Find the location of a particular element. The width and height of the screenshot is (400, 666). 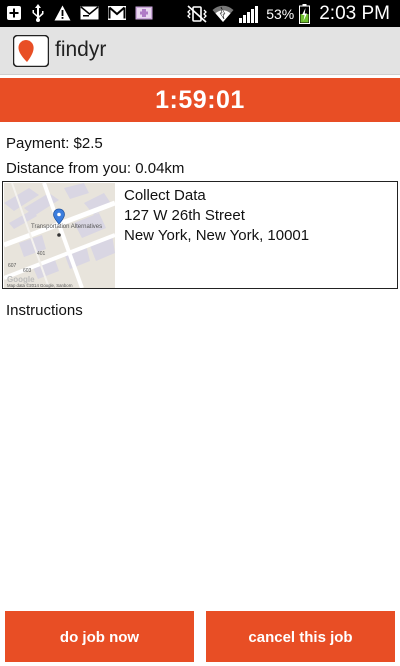

battery-charging-icon is located at coordinates (305, 14).